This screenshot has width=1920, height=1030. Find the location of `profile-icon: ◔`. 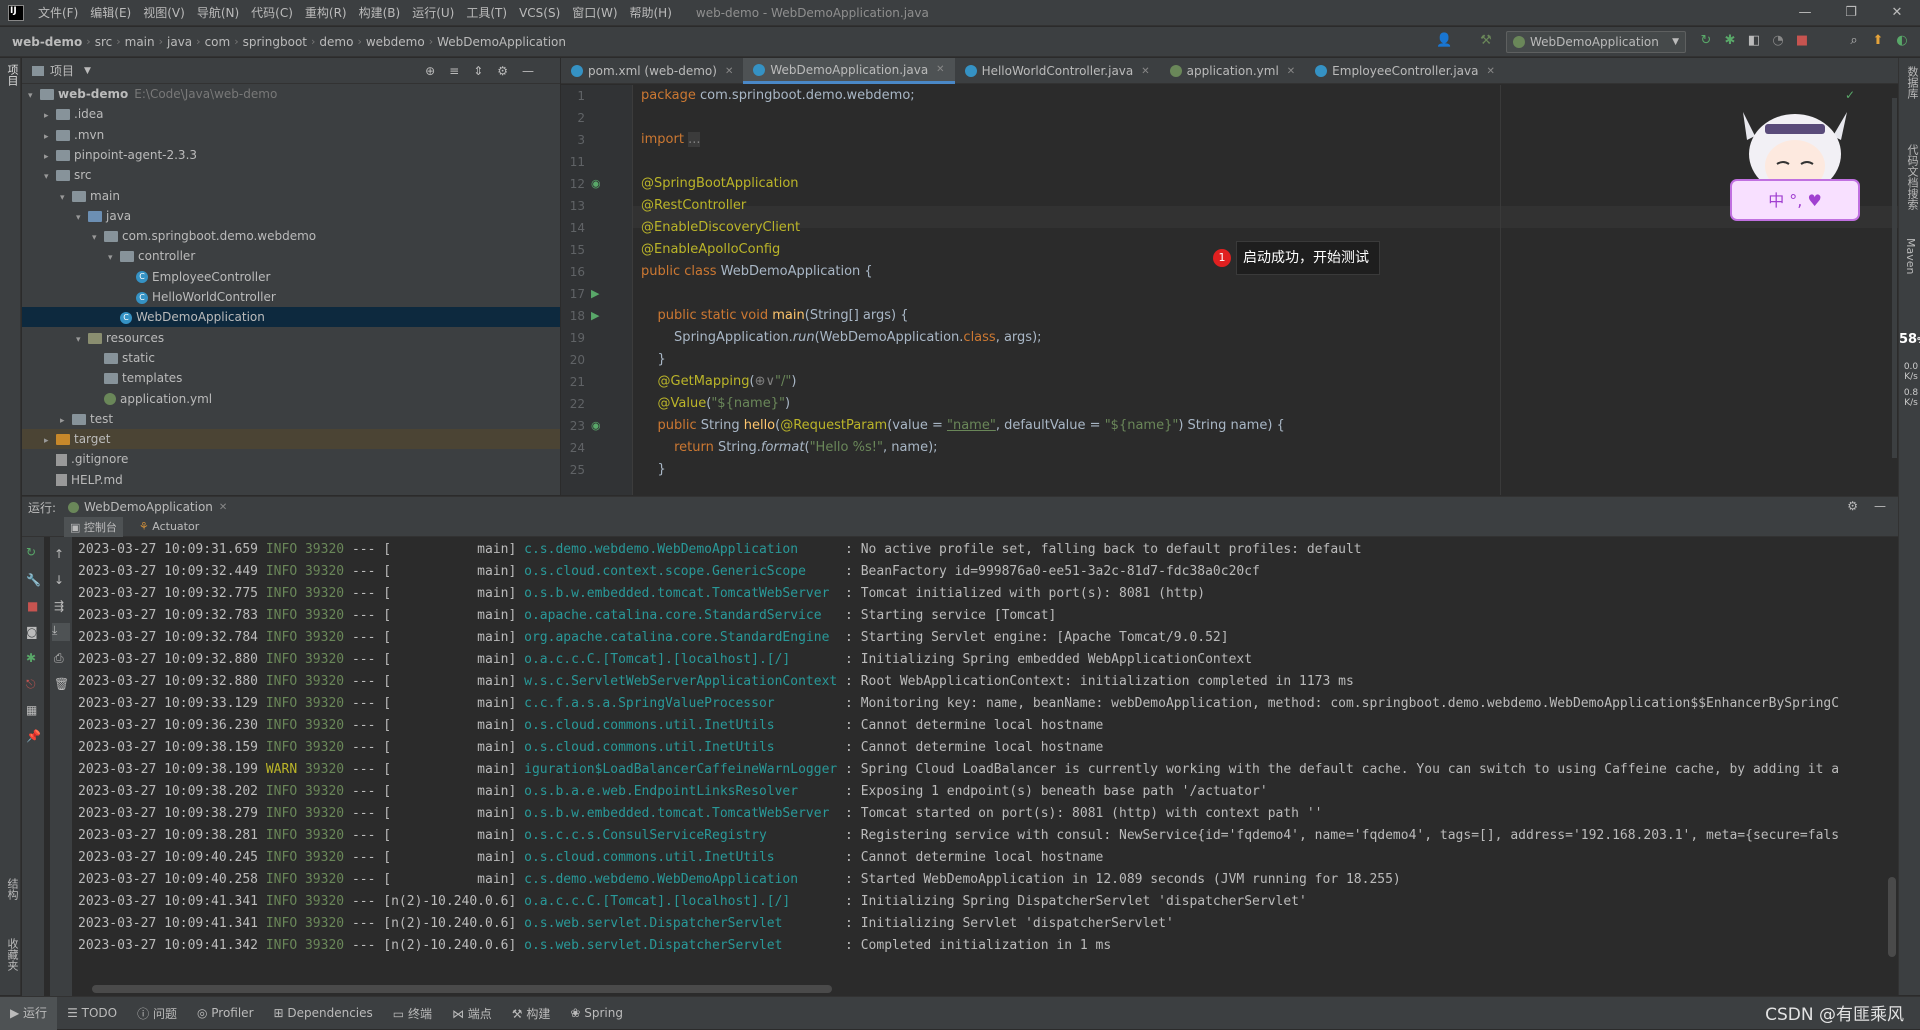

profile-icon: ◔ is located at coordinates (1778, 41).